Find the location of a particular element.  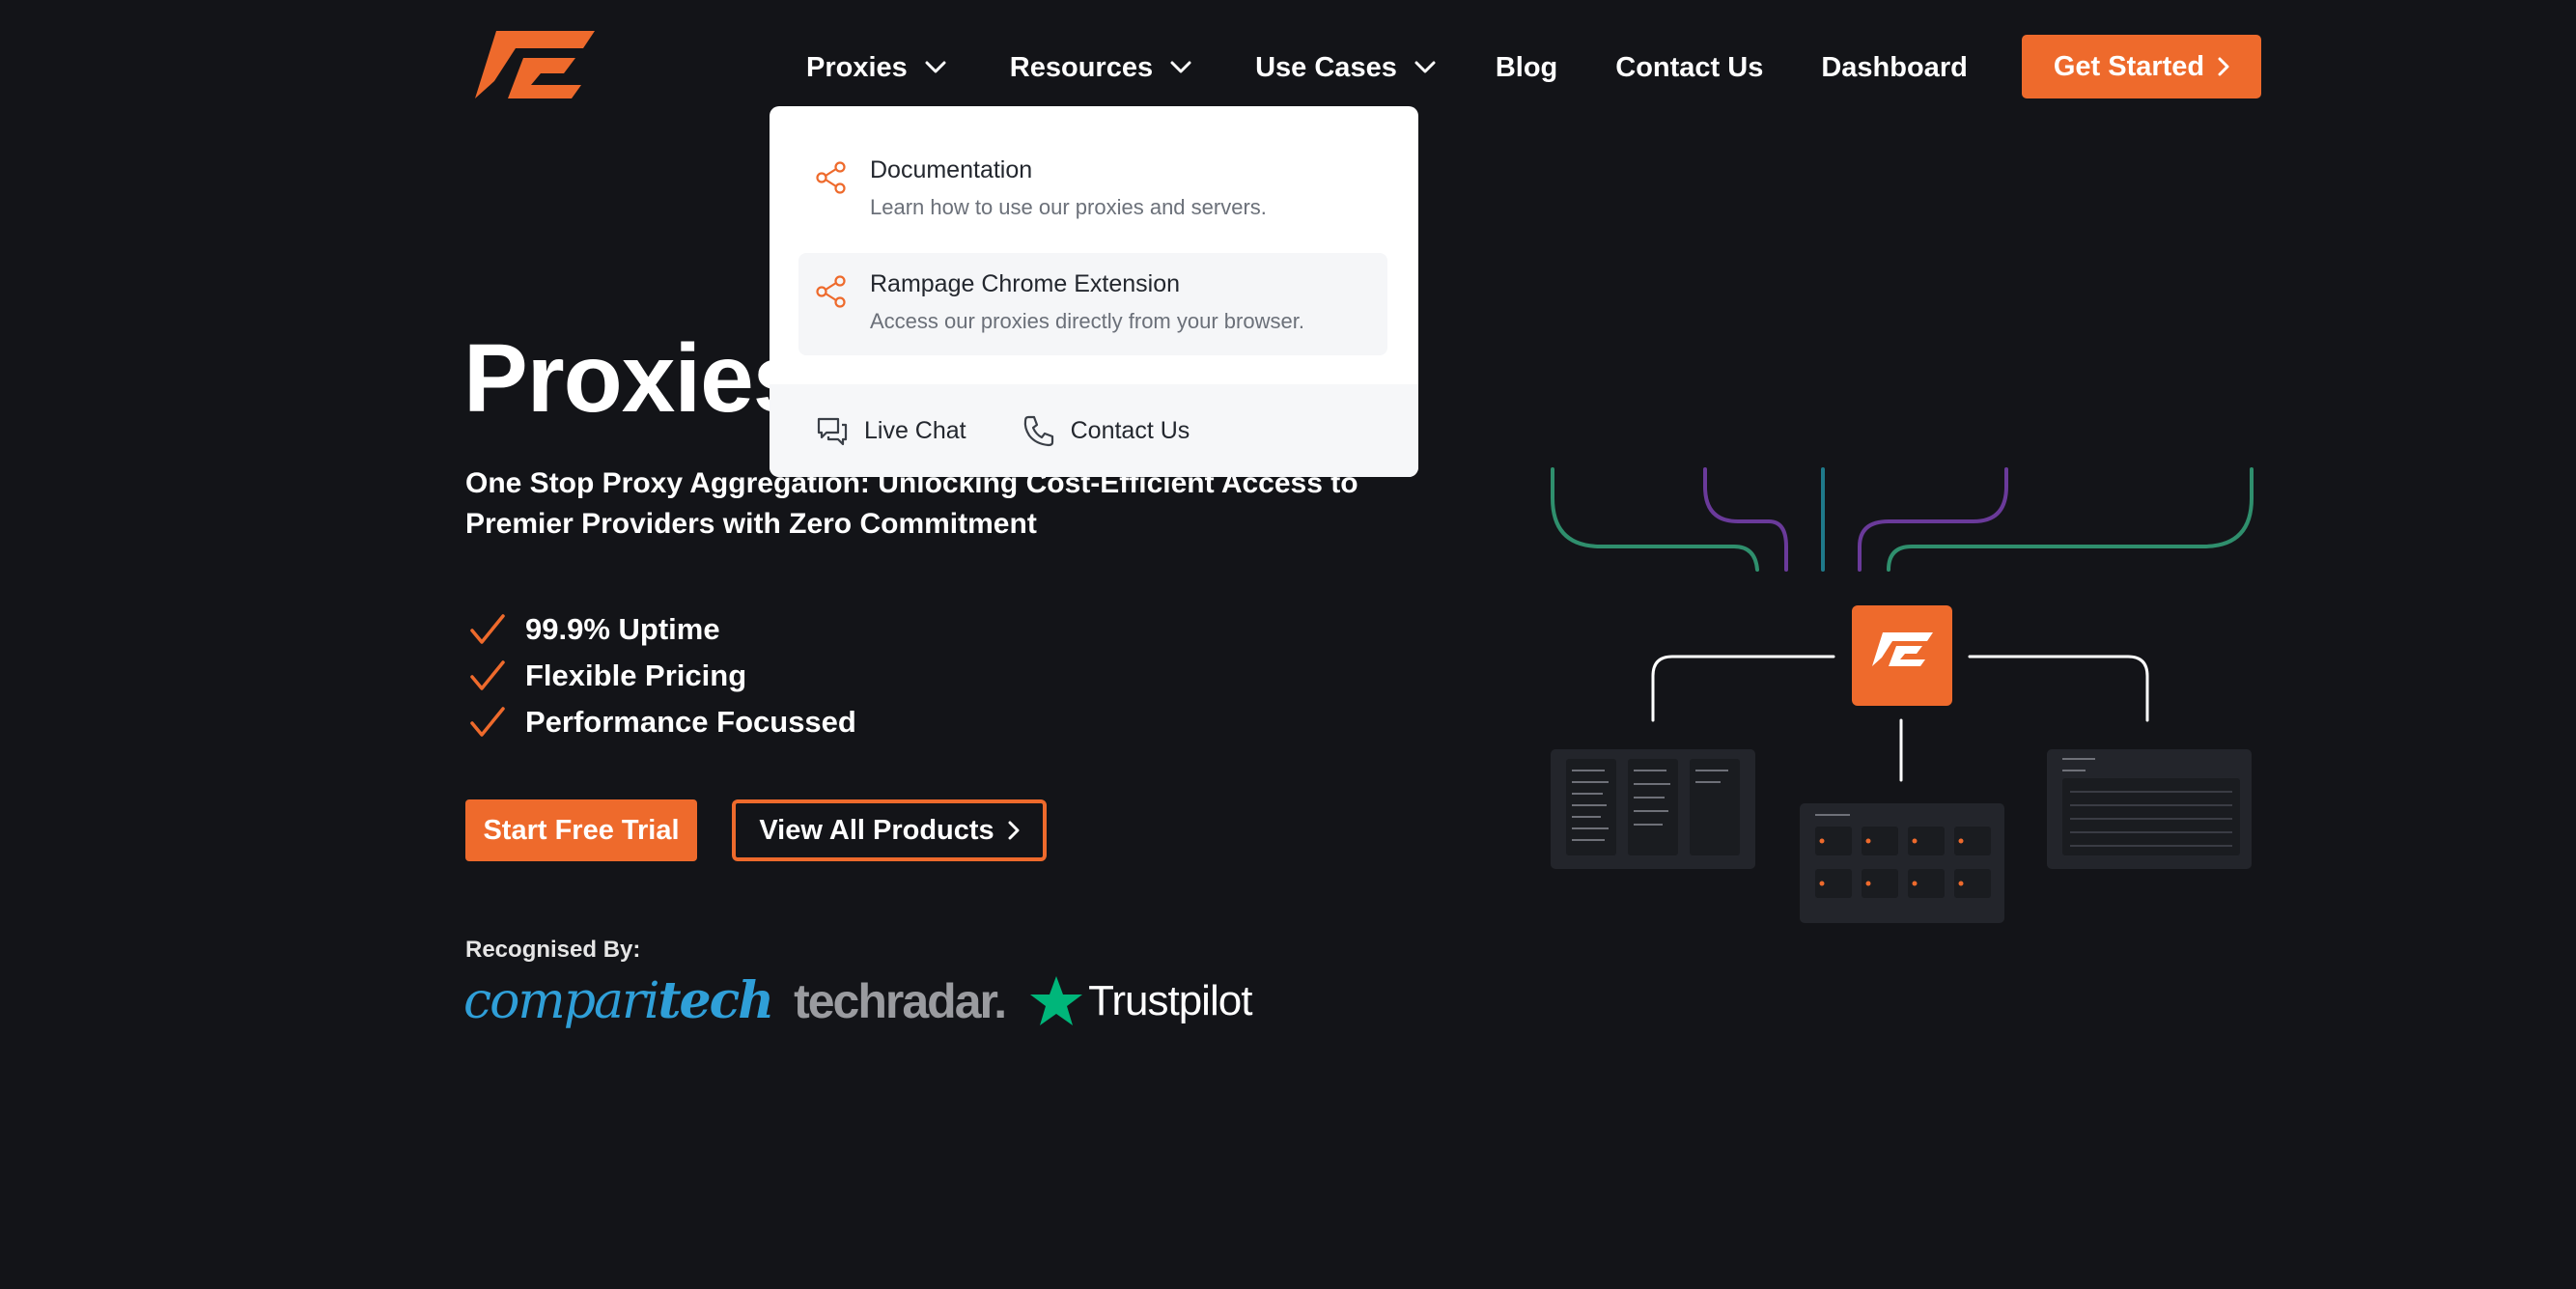

nav-proxies: Proxies is located at coordinates (876, 68).